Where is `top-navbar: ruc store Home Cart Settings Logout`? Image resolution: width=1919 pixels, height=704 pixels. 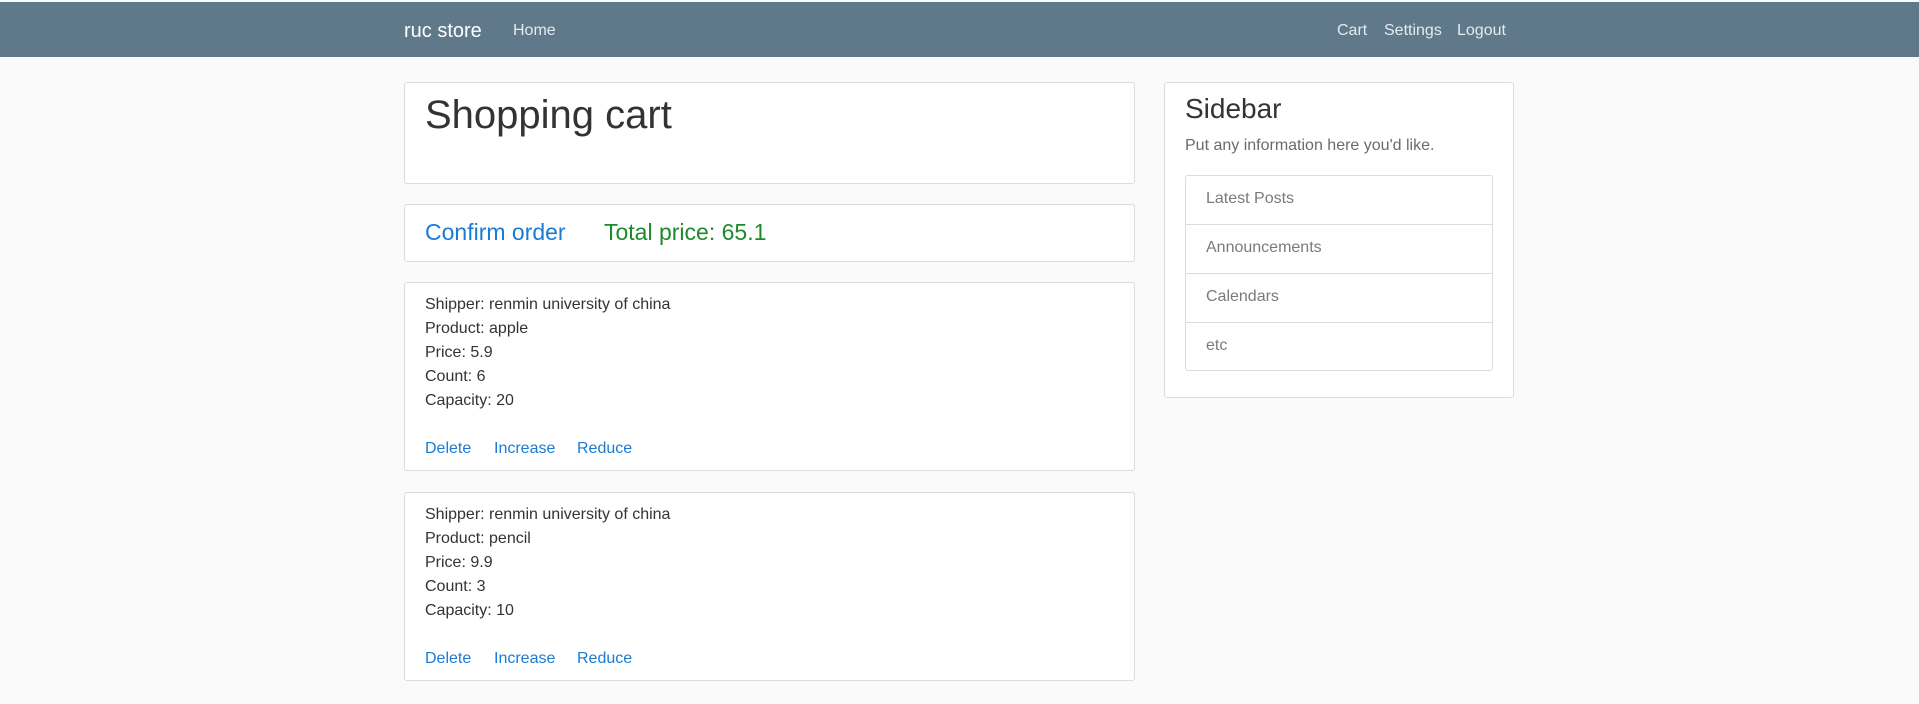
top-navbar: ruc store Home Cart Settings Logout is located at coordinates (959, 29).